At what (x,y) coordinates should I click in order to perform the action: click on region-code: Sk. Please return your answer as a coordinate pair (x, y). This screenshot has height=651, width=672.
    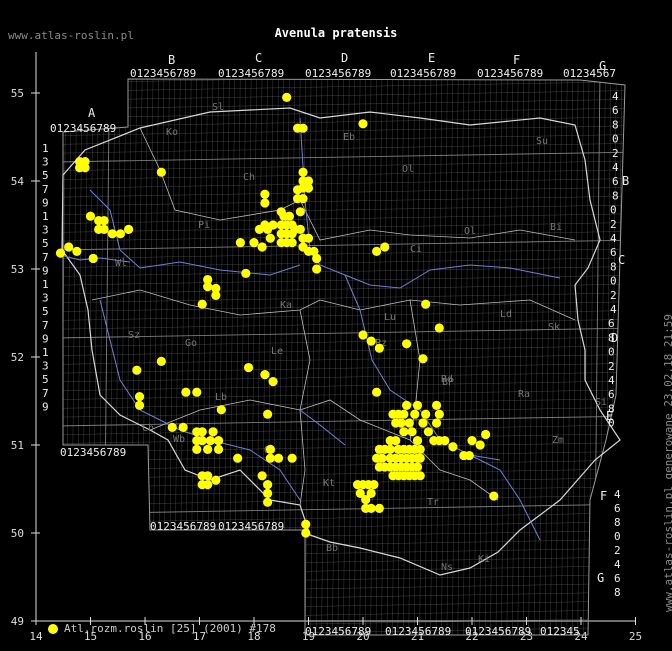
    Looking at the image, I should click on (554, 327).